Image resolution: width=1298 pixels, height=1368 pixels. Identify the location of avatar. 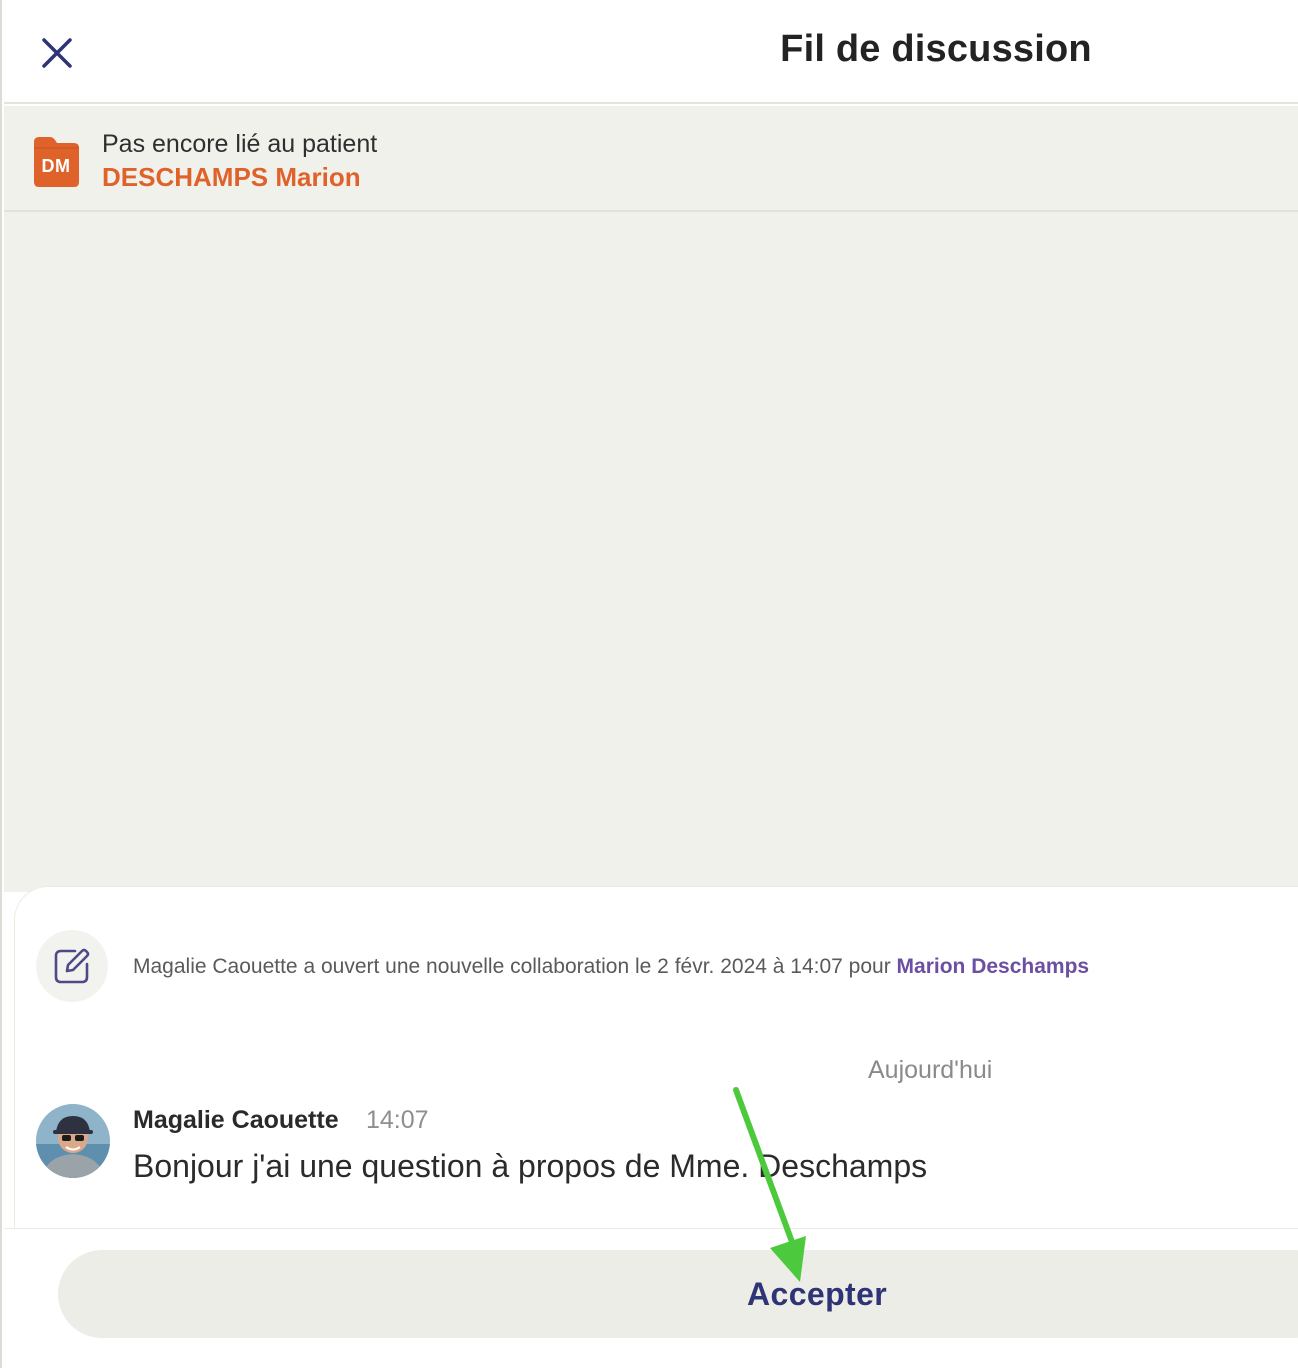
(73, 1141).